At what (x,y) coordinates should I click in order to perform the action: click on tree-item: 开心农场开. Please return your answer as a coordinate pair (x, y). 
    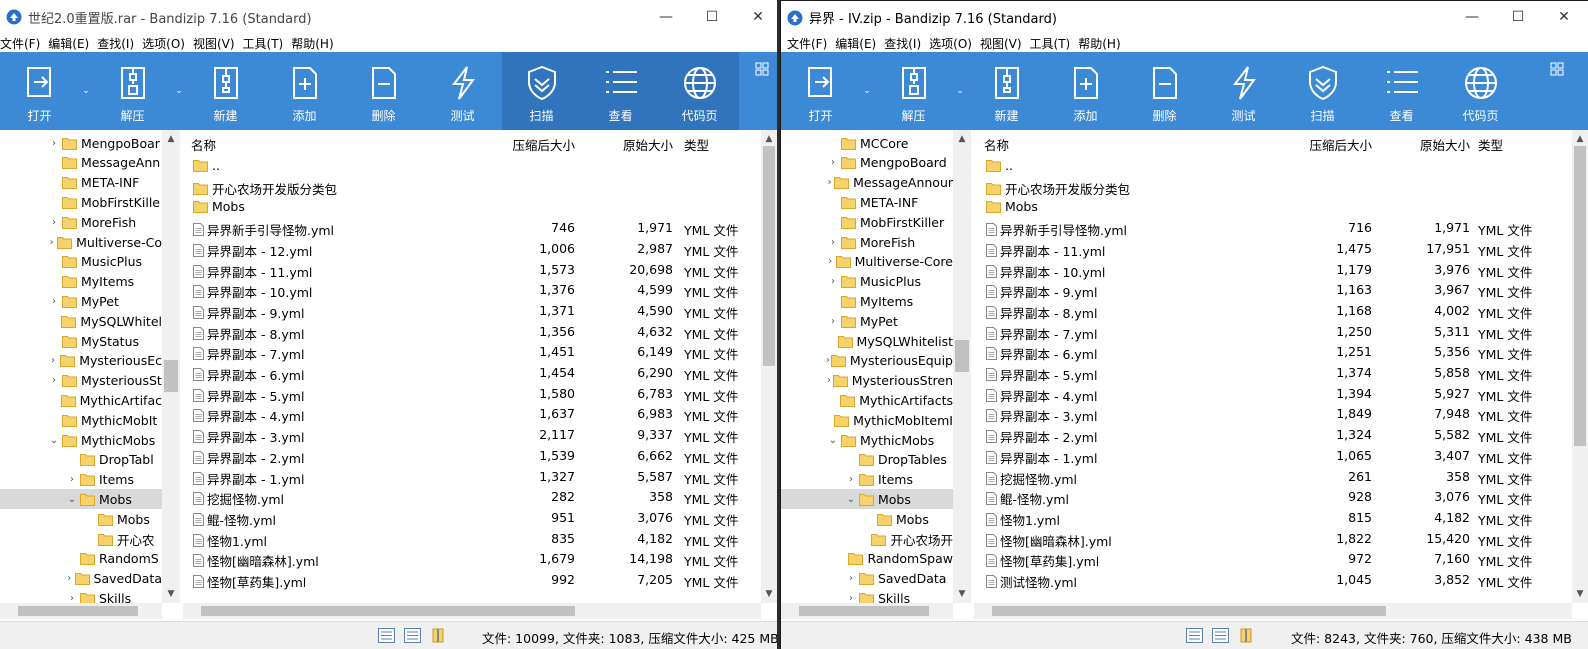
    Looking at the image, I should click on (867, 539).